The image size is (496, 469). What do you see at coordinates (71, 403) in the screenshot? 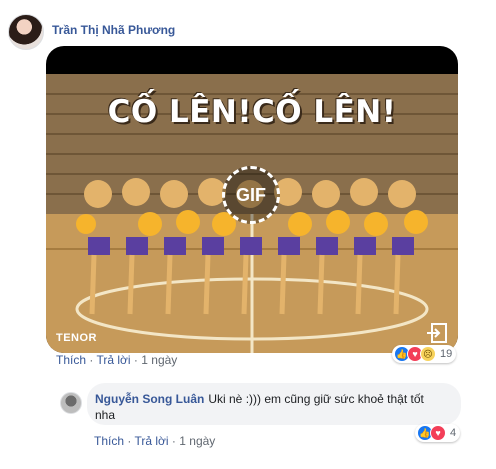
I see `reply-avatar` at bounding box center [71, 403].